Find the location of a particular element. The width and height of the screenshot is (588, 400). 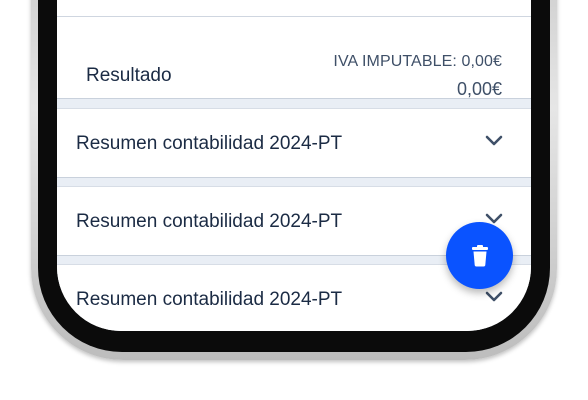

delete-fab-button is located at coordinates (479, 255).